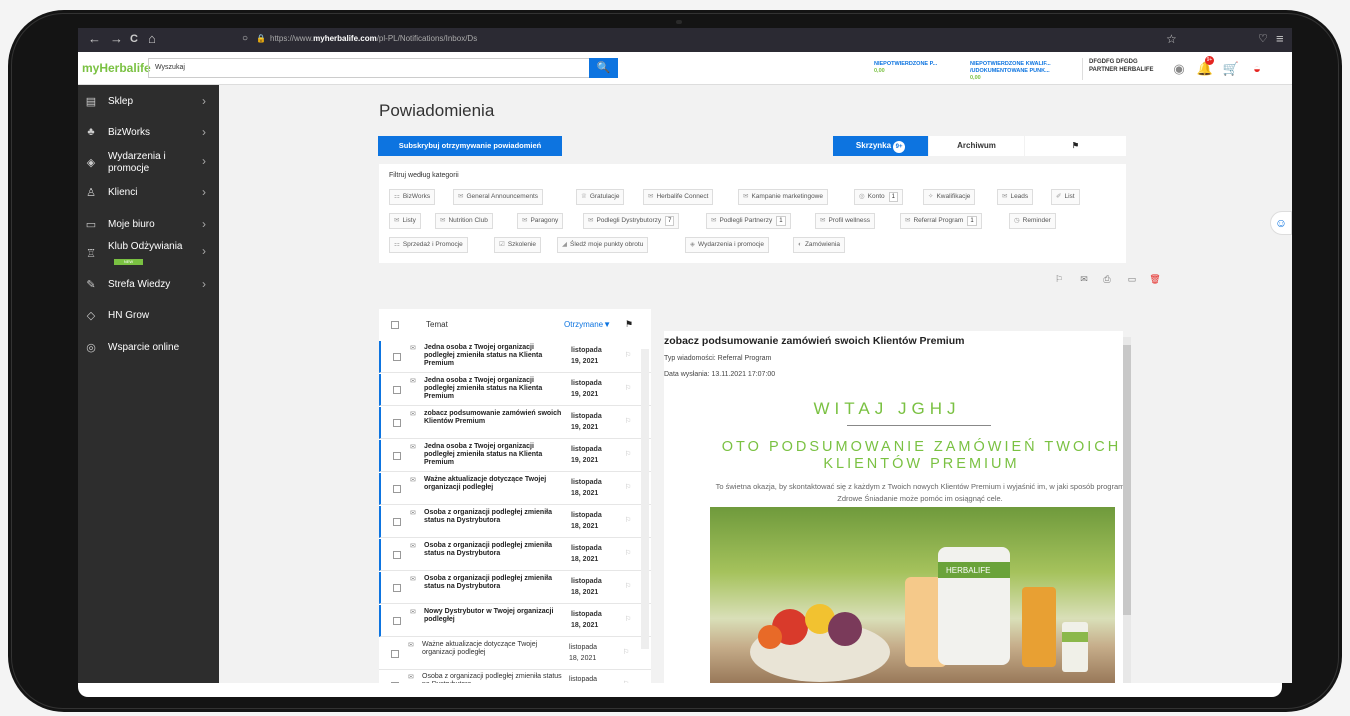 Image resolution: width=1350 pixels, height=716 pixels. Describe the element at coordinates (727, 245) in the screenshot. I see `filter-chip: ◈ Wydarzenia i promocje` at that location.